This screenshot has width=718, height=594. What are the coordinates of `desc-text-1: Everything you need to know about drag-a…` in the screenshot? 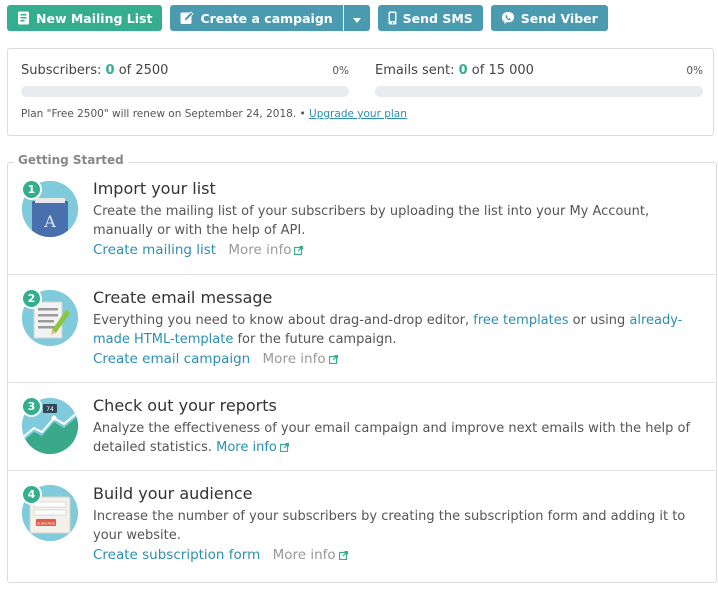 It's located at (281, 320).